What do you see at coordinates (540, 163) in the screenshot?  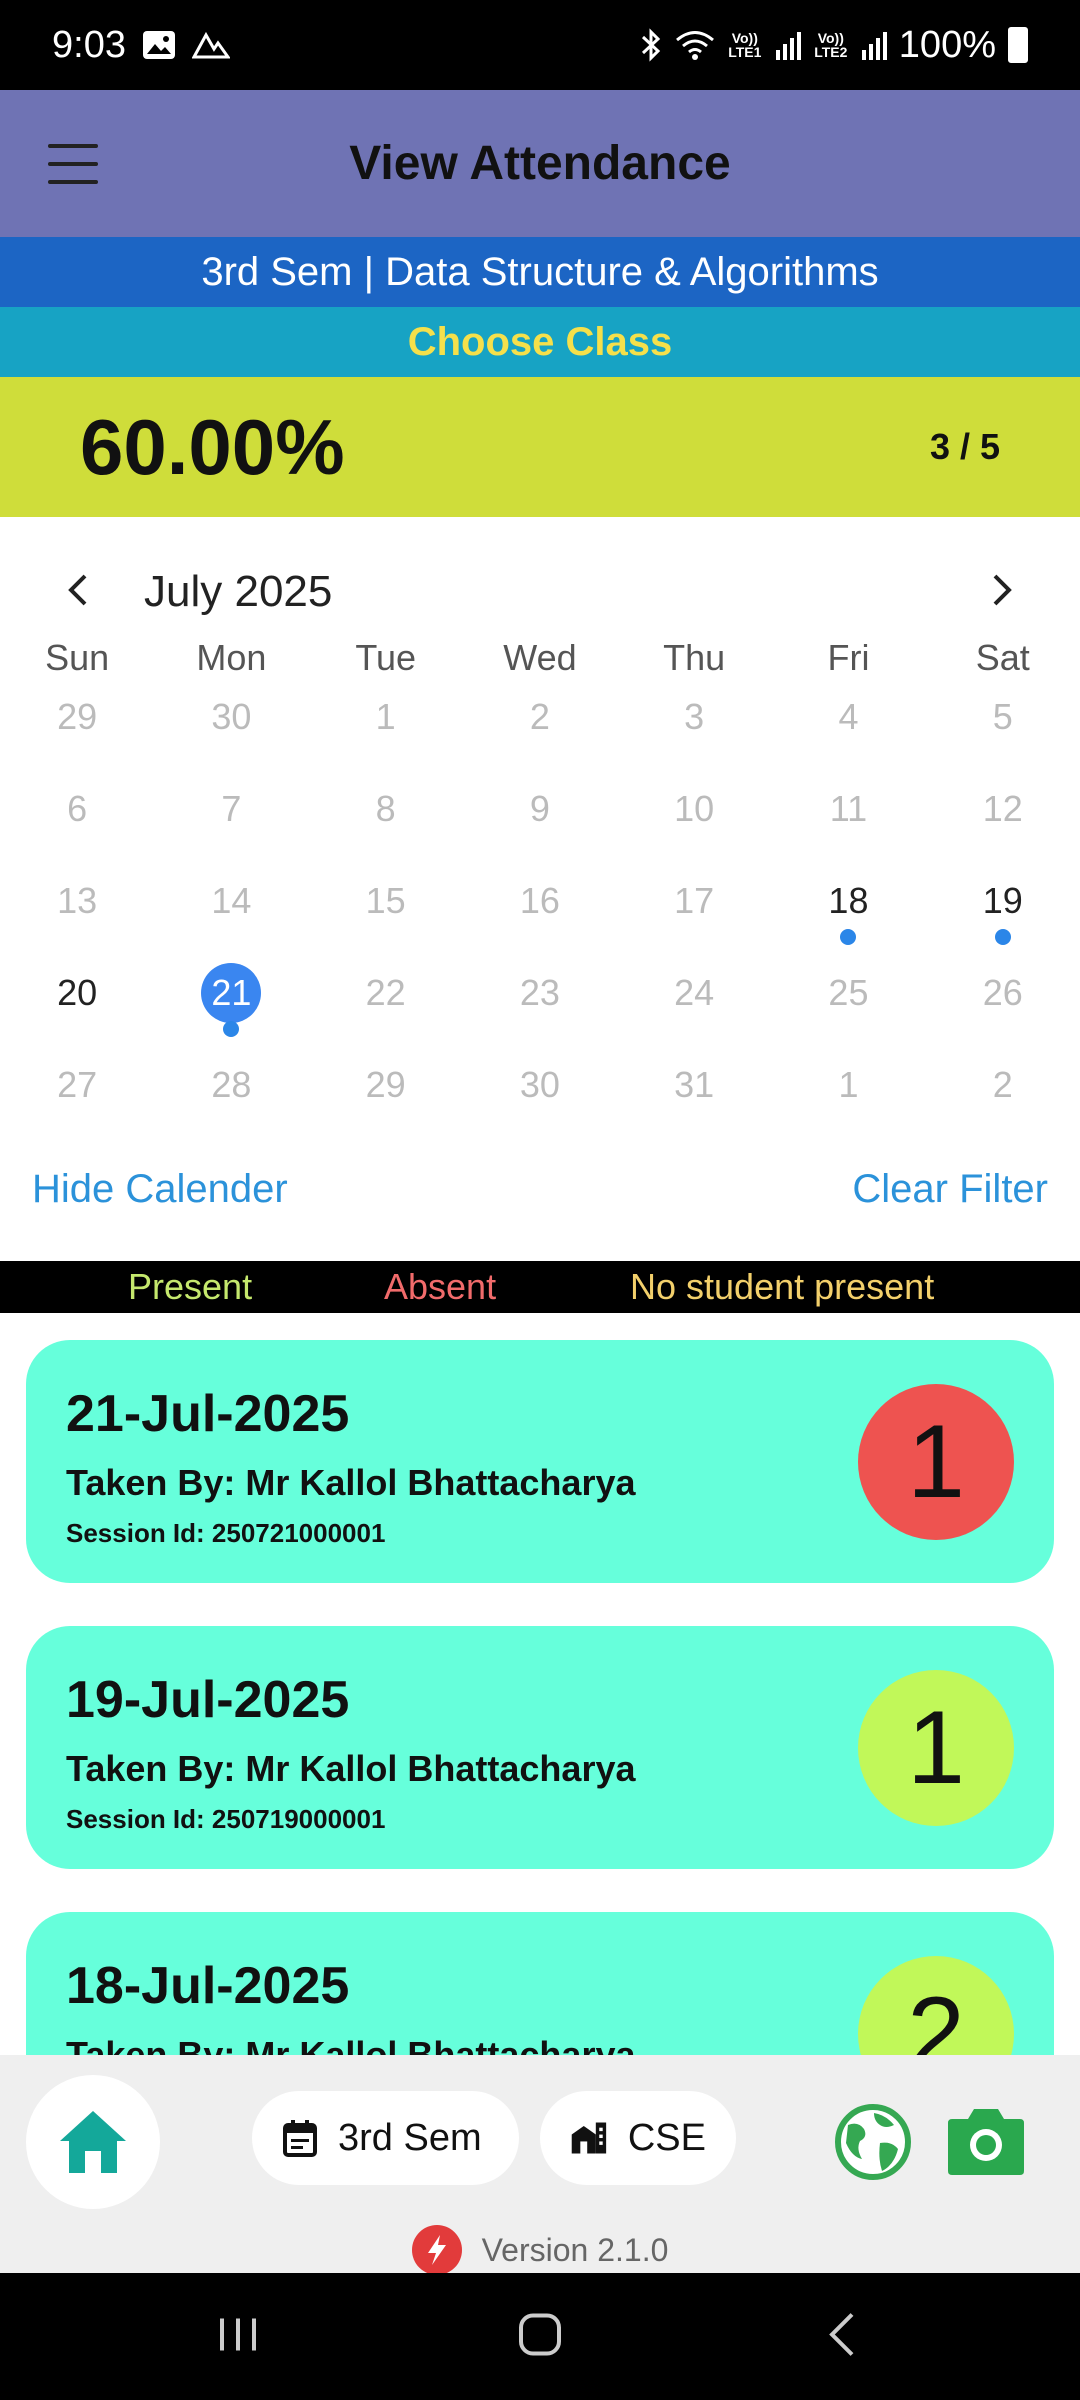 I see `app-bar: View Attendance` at bounding box center [540, 163].